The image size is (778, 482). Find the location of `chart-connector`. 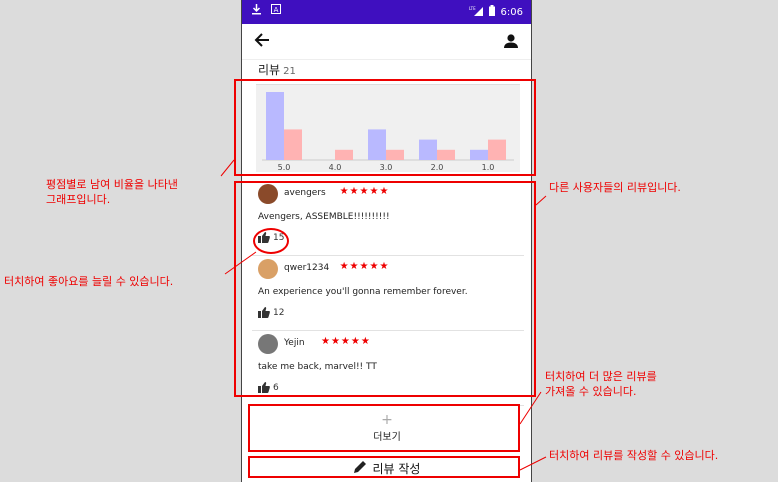

chart-connector is located at coordinates (227, 168).